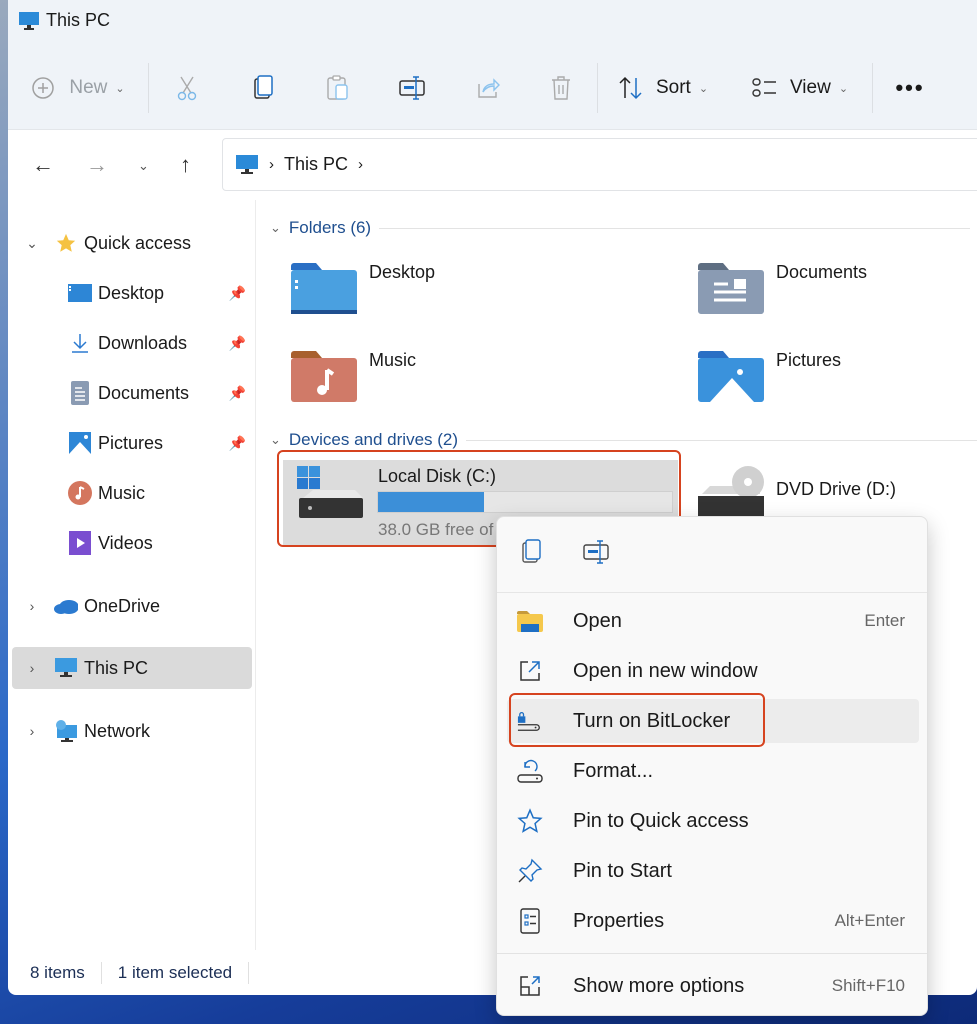 This screenshot has width=977, height=1024. I want to click on address-bar: › This PC ›, so click(599, 164).